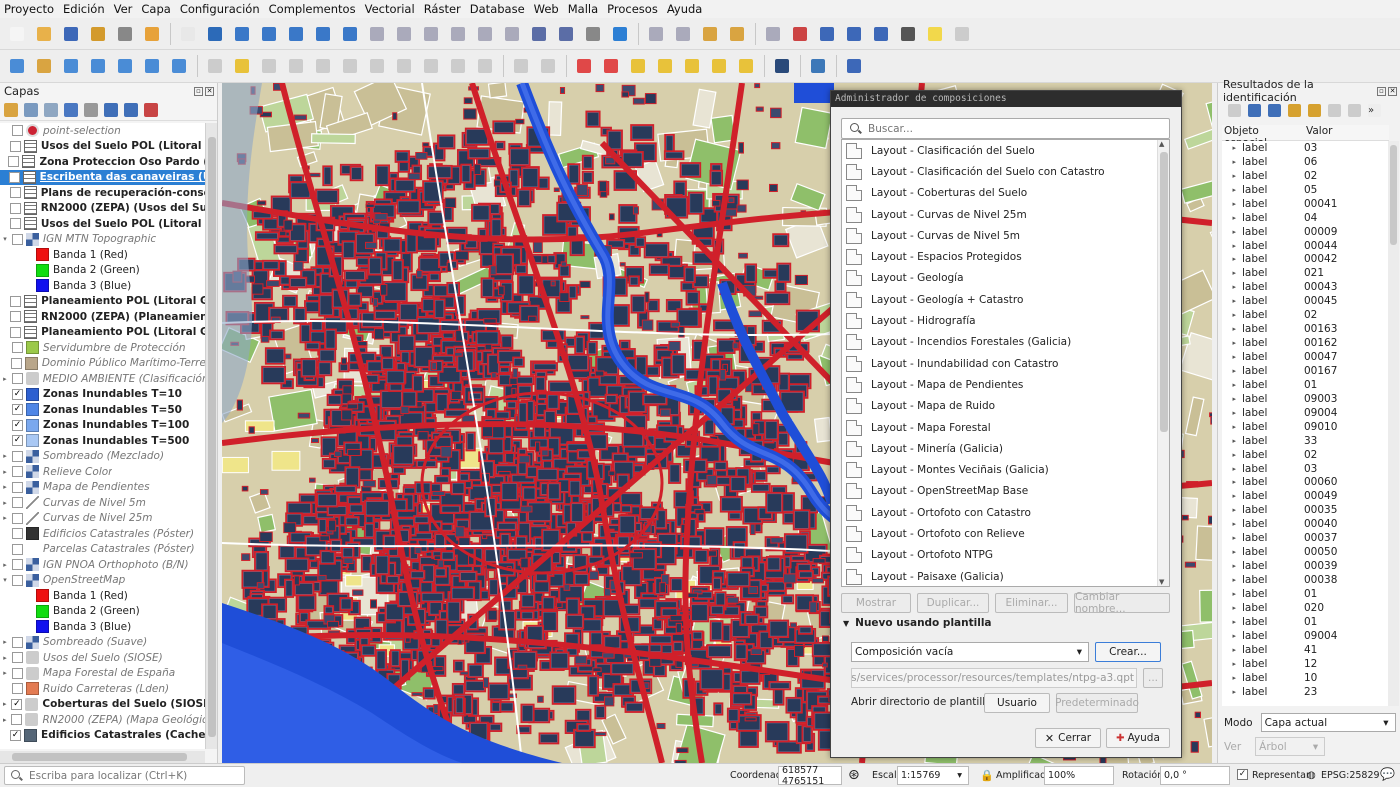 This screenshot has width=1400, height=787. What do you see at coordinates (1305, 594) in the screenshot?
I see `identify-row: ▸ label 01` at bounding box center [1305, 594].